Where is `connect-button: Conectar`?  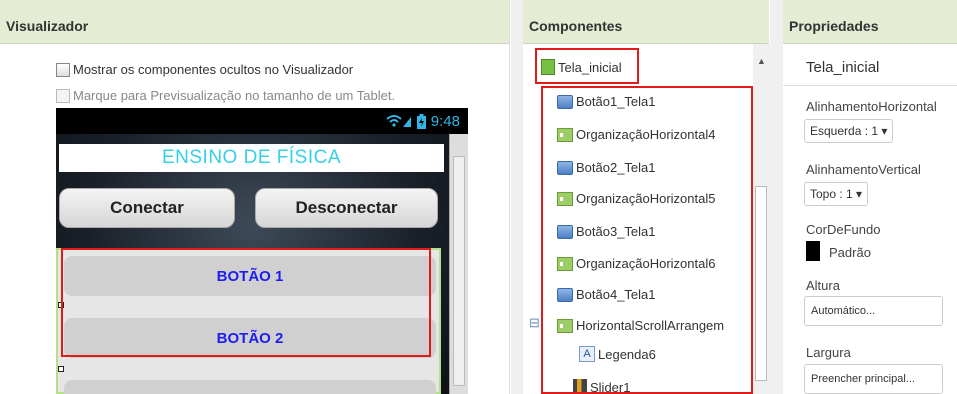 connect-button: Conectar is located at coordinates (147, 208).